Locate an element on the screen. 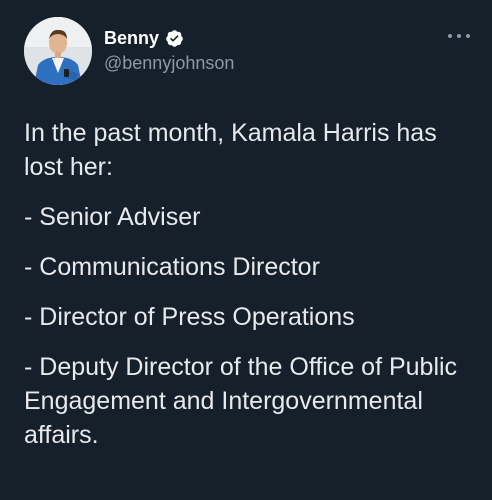  avatar is located at coordinates (58, 51).